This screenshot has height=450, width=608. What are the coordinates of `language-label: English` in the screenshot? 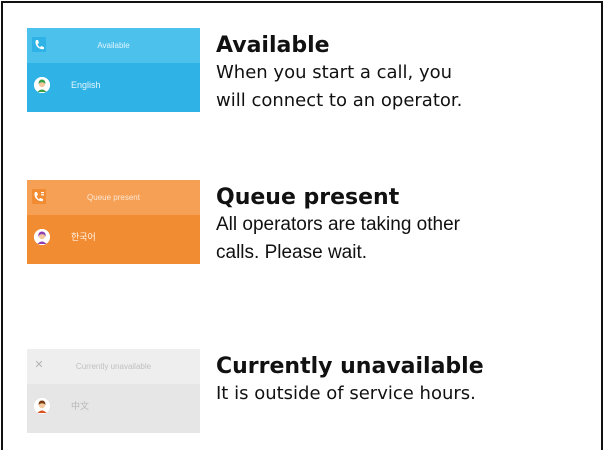 It's located at (86, 85).